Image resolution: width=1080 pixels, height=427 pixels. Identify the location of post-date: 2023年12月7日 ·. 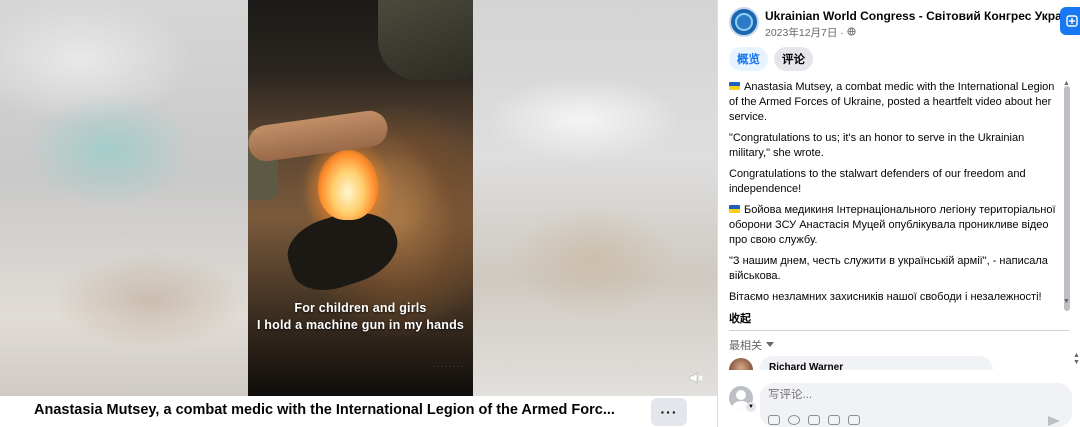
(804, 32).